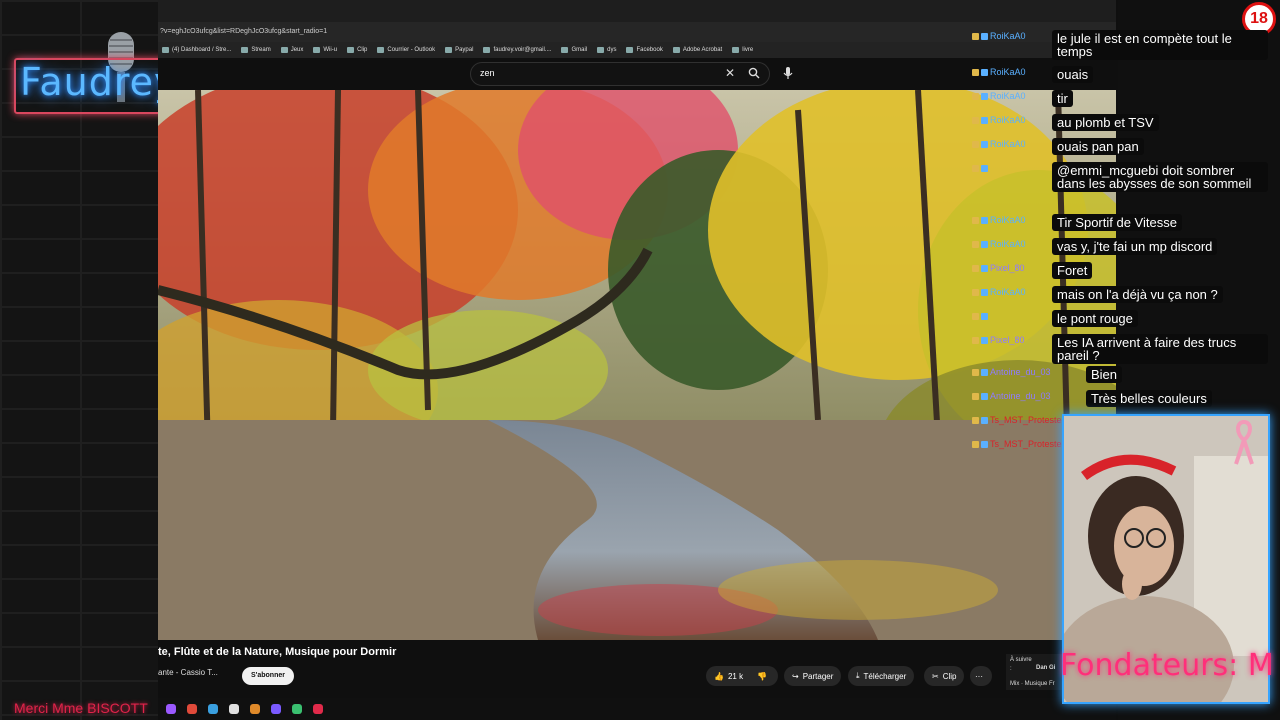 This screenshot has width=1280, height=720. Describe the element at coordinates (719, 676) in the screenshot. I see `thumbs-up-icon: 👍` at that location.